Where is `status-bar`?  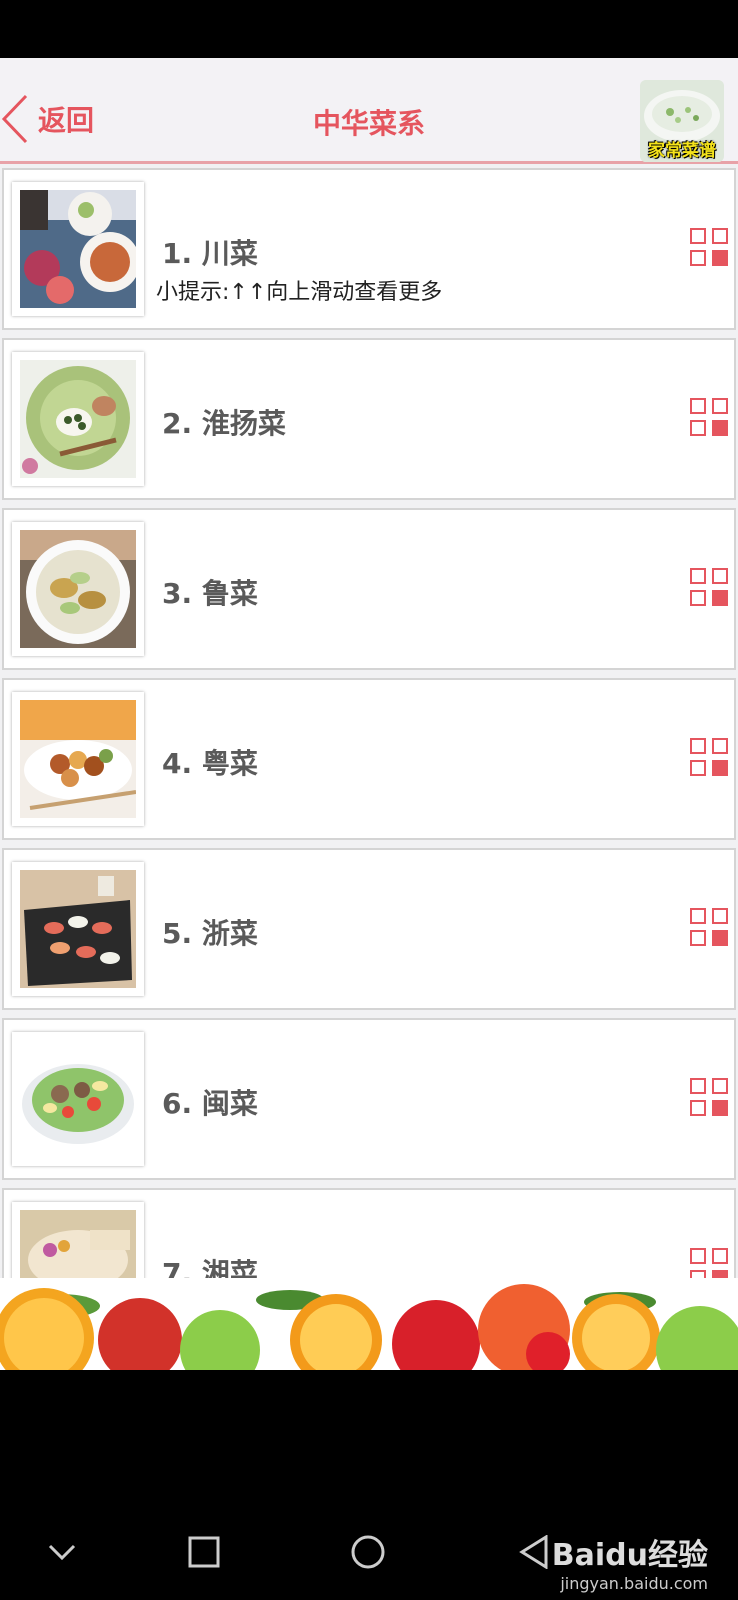
status-bar is located at coordinates (369, 29).